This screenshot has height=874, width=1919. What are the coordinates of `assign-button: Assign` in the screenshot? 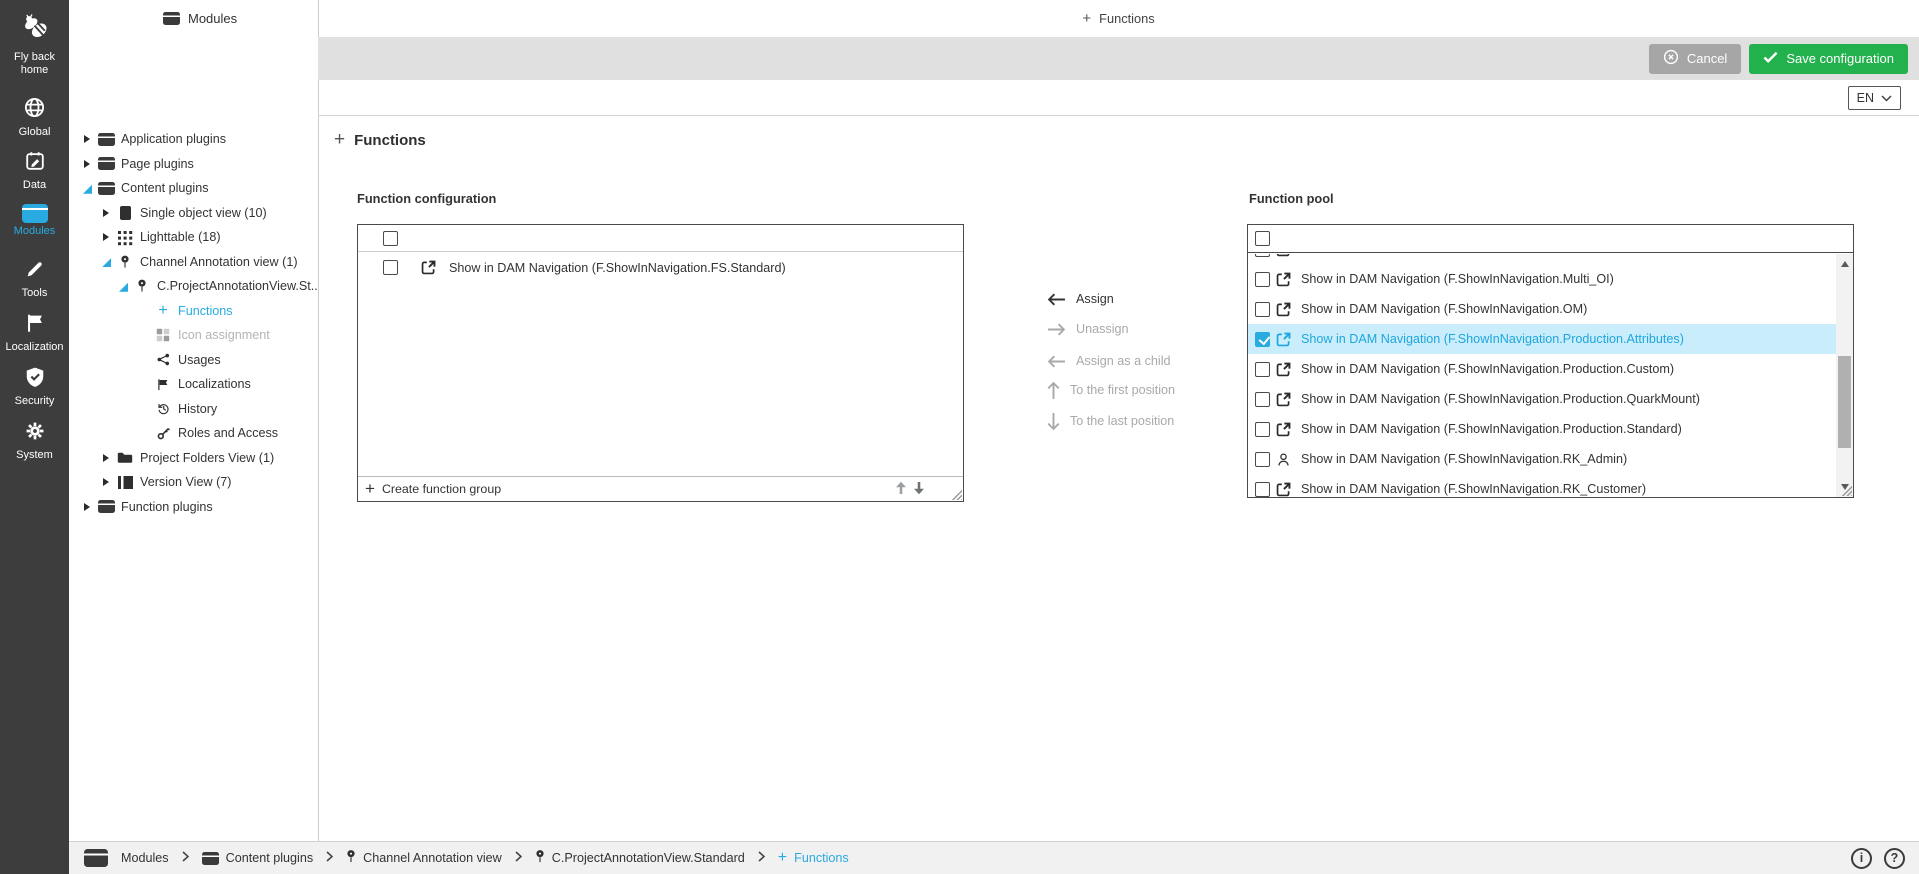 It's located at (1080, 299).